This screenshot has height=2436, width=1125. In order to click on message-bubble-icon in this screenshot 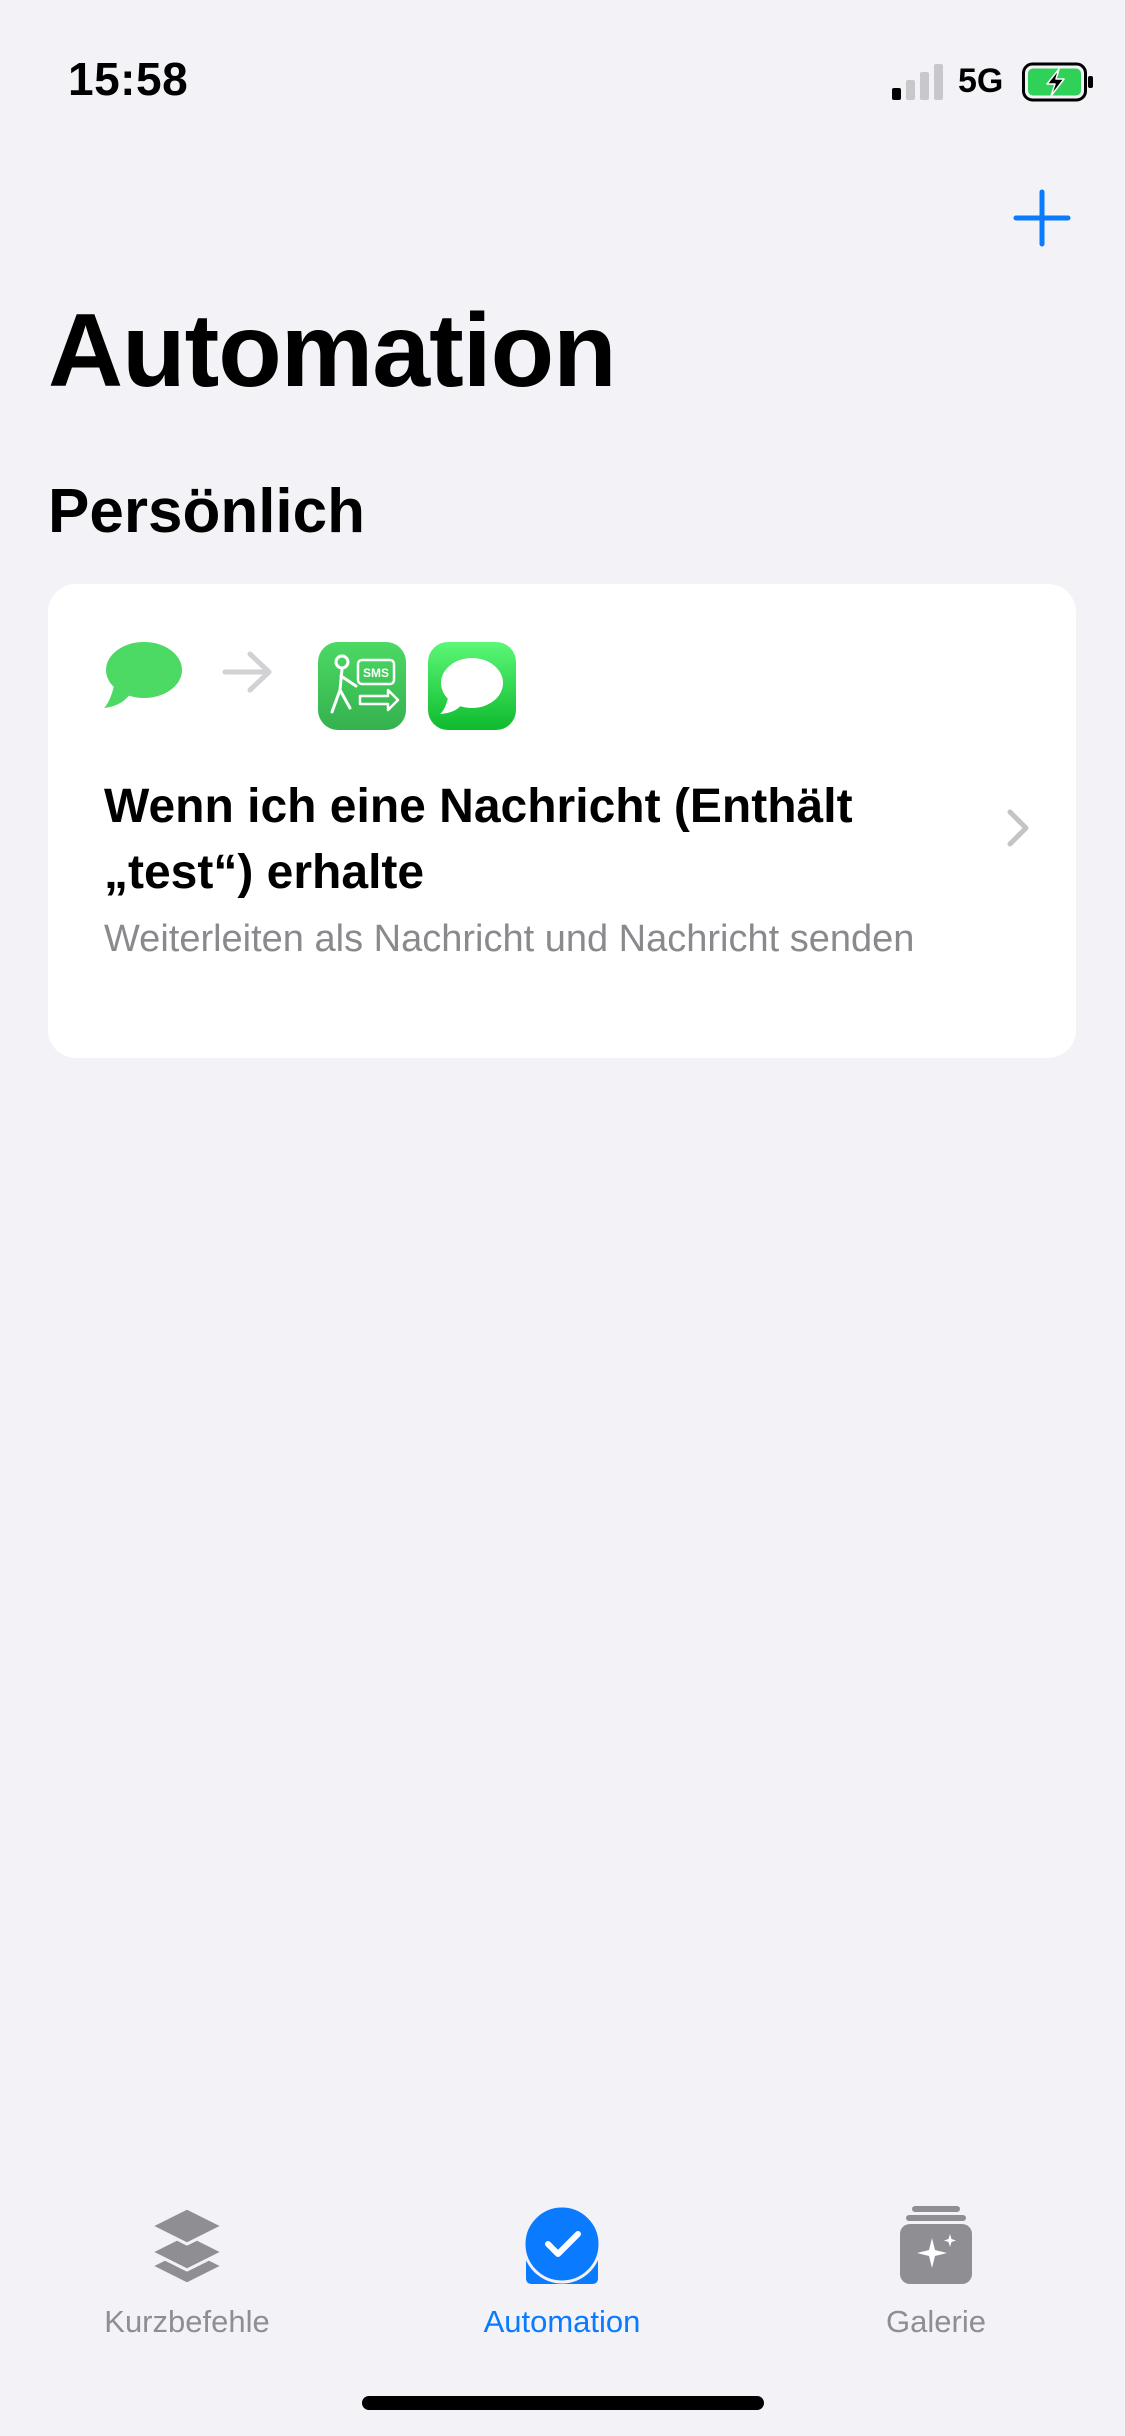, I will do `click(143, 675)`.